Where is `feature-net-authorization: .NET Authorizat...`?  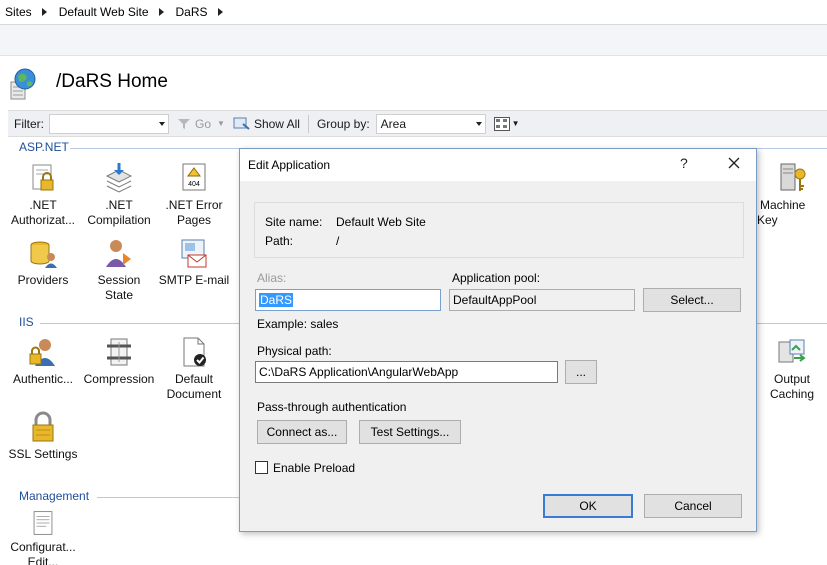
feature-net-authorization: .NET Authorizat... is located at coordinates (43, 195).